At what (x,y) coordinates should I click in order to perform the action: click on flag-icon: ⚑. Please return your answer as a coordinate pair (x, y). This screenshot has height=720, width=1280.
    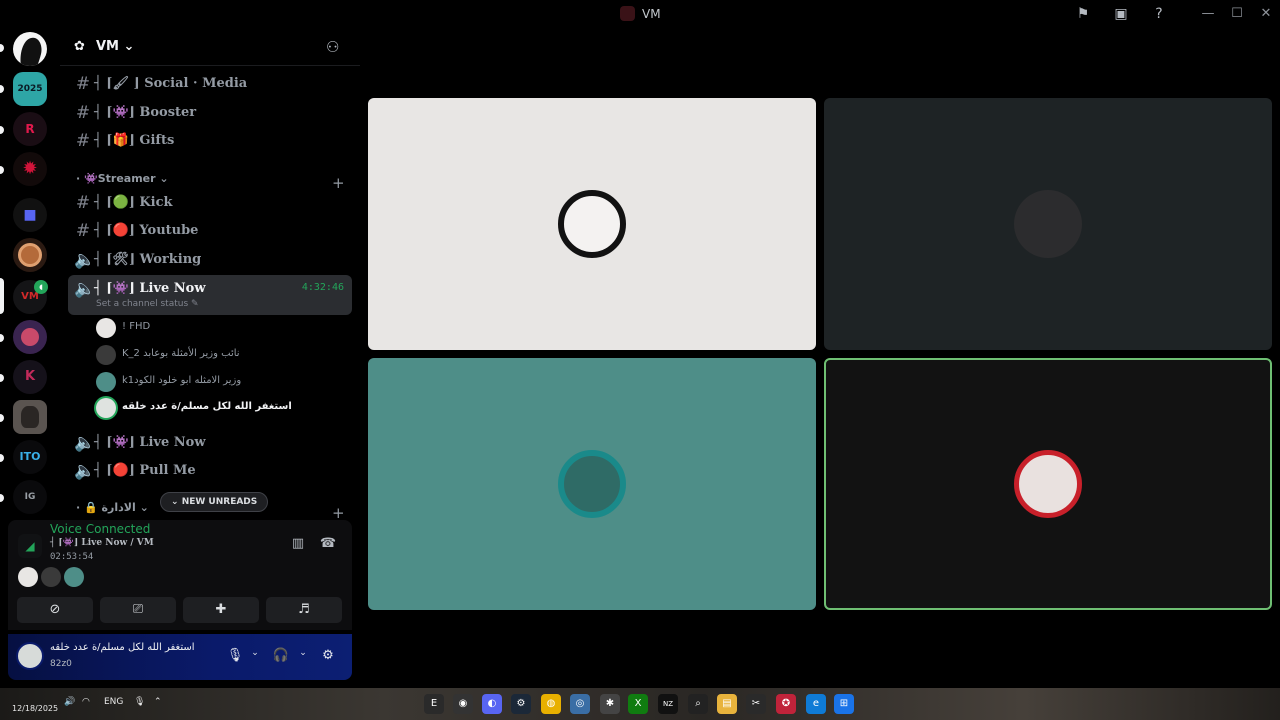
    Looking at the image, I should click on (1083, 14).